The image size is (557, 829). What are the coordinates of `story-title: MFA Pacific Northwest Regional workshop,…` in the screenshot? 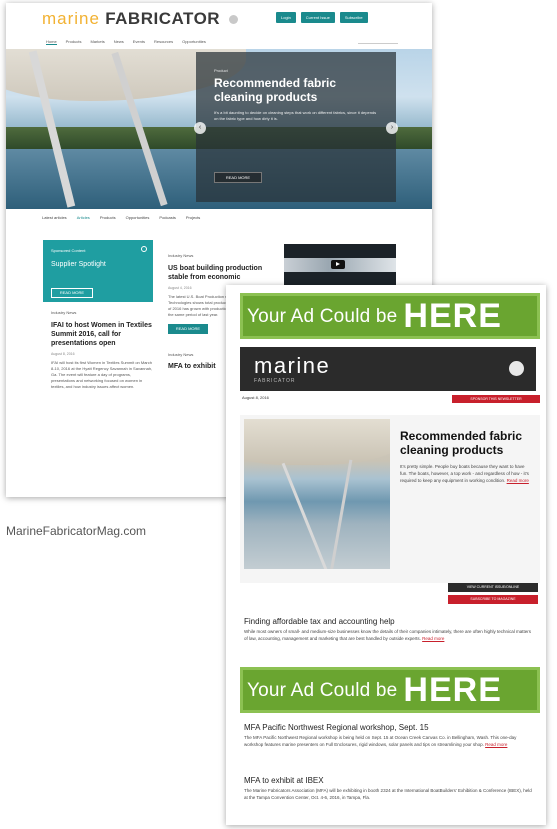 It's located at (389, 727).